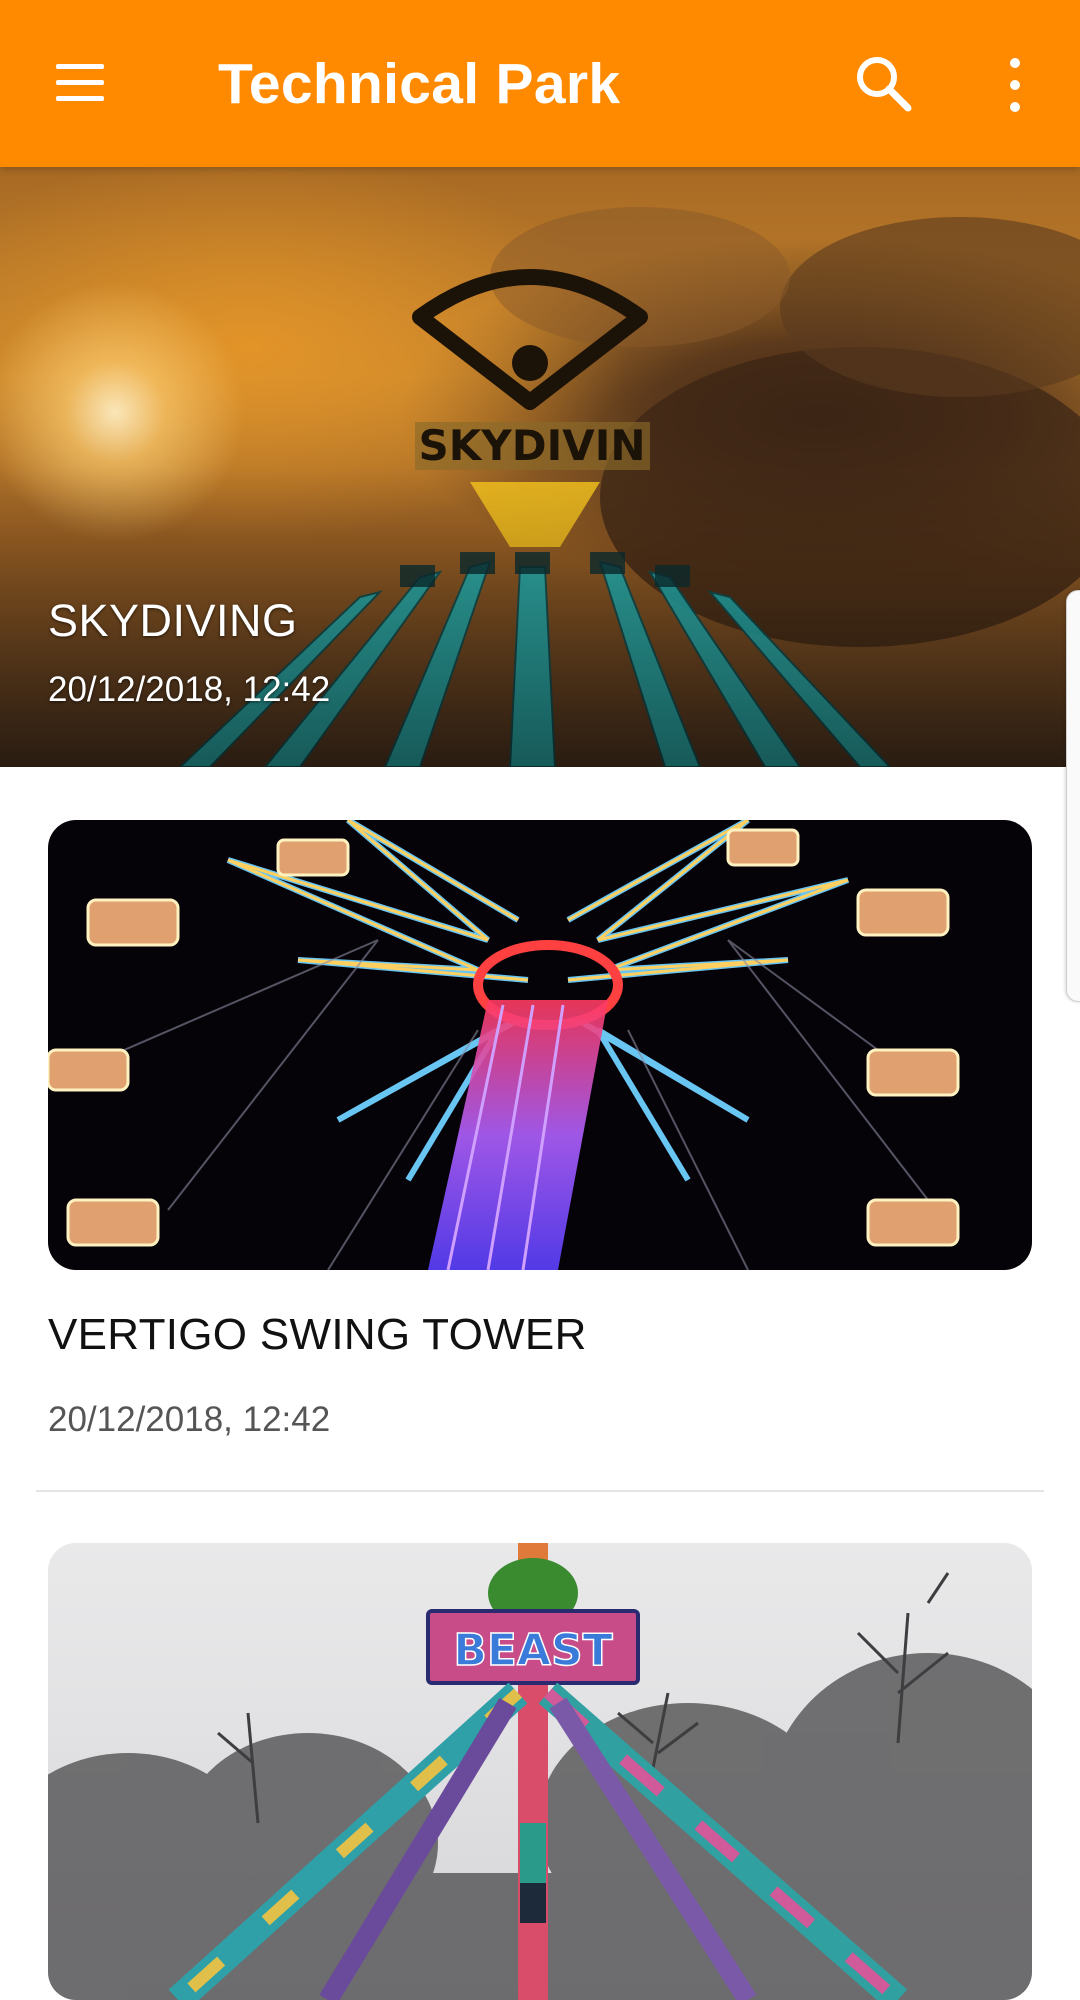 This screenshot has width=1080, height=2000. I want to click on menu-icon, so click(80, 83).